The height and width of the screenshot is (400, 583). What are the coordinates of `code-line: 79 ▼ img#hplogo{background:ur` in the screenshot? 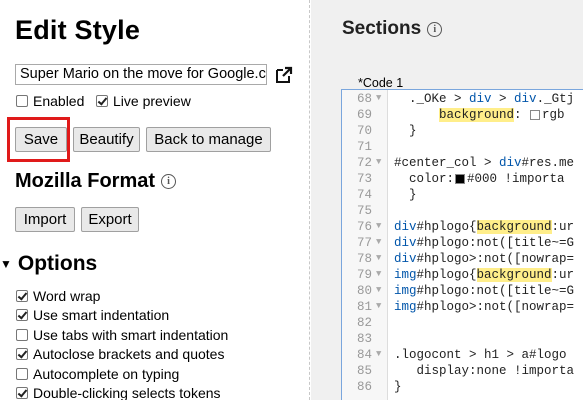 It's located at (462, 276).